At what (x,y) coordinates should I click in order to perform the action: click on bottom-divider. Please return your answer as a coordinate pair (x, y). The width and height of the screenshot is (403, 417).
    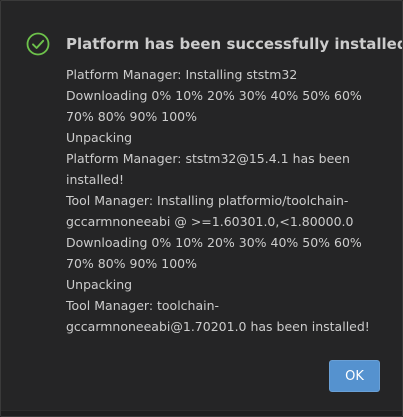
    Looking at the image, I should click on (201, 413).